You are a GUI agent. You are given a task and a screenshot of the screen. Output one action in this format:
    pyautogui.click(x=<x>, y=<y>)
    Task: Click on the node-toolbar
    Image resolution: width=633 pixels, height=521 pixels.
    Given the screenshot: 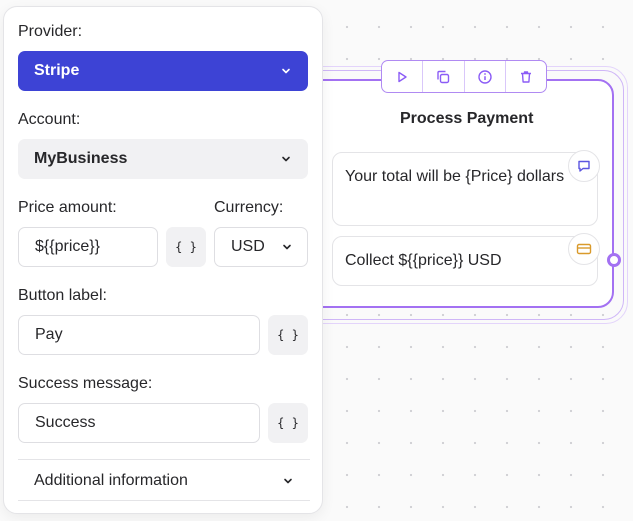 What is the action you would take?
    pyautogui.click(x=464, y=76)
    